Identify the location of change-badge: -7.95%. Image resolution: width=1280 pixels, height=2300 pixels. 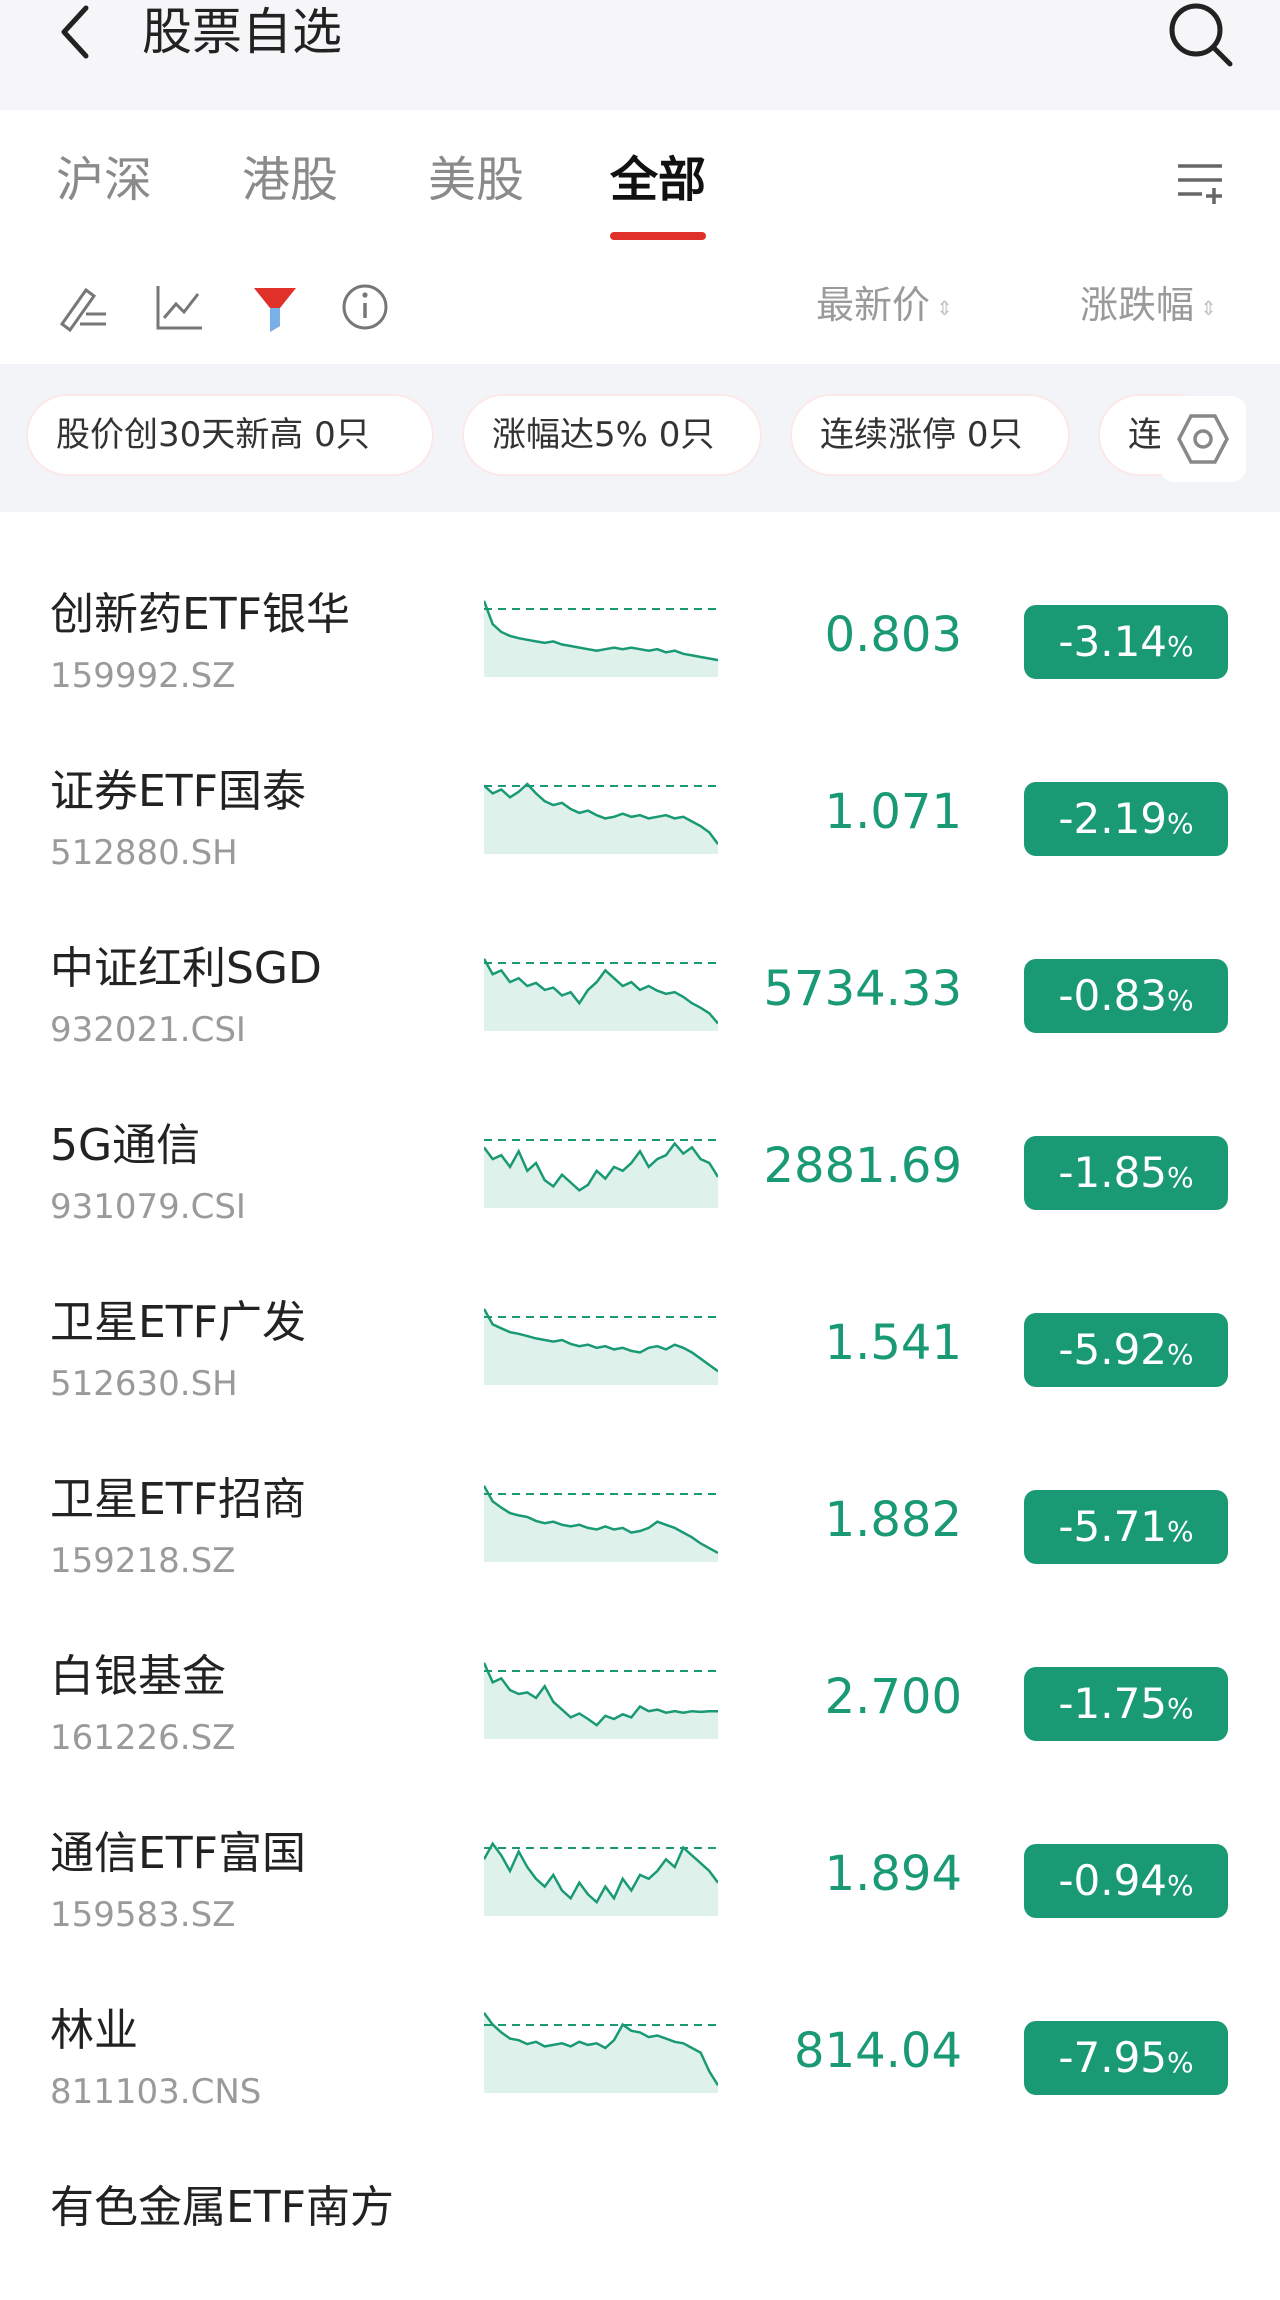
(1126, 2058).